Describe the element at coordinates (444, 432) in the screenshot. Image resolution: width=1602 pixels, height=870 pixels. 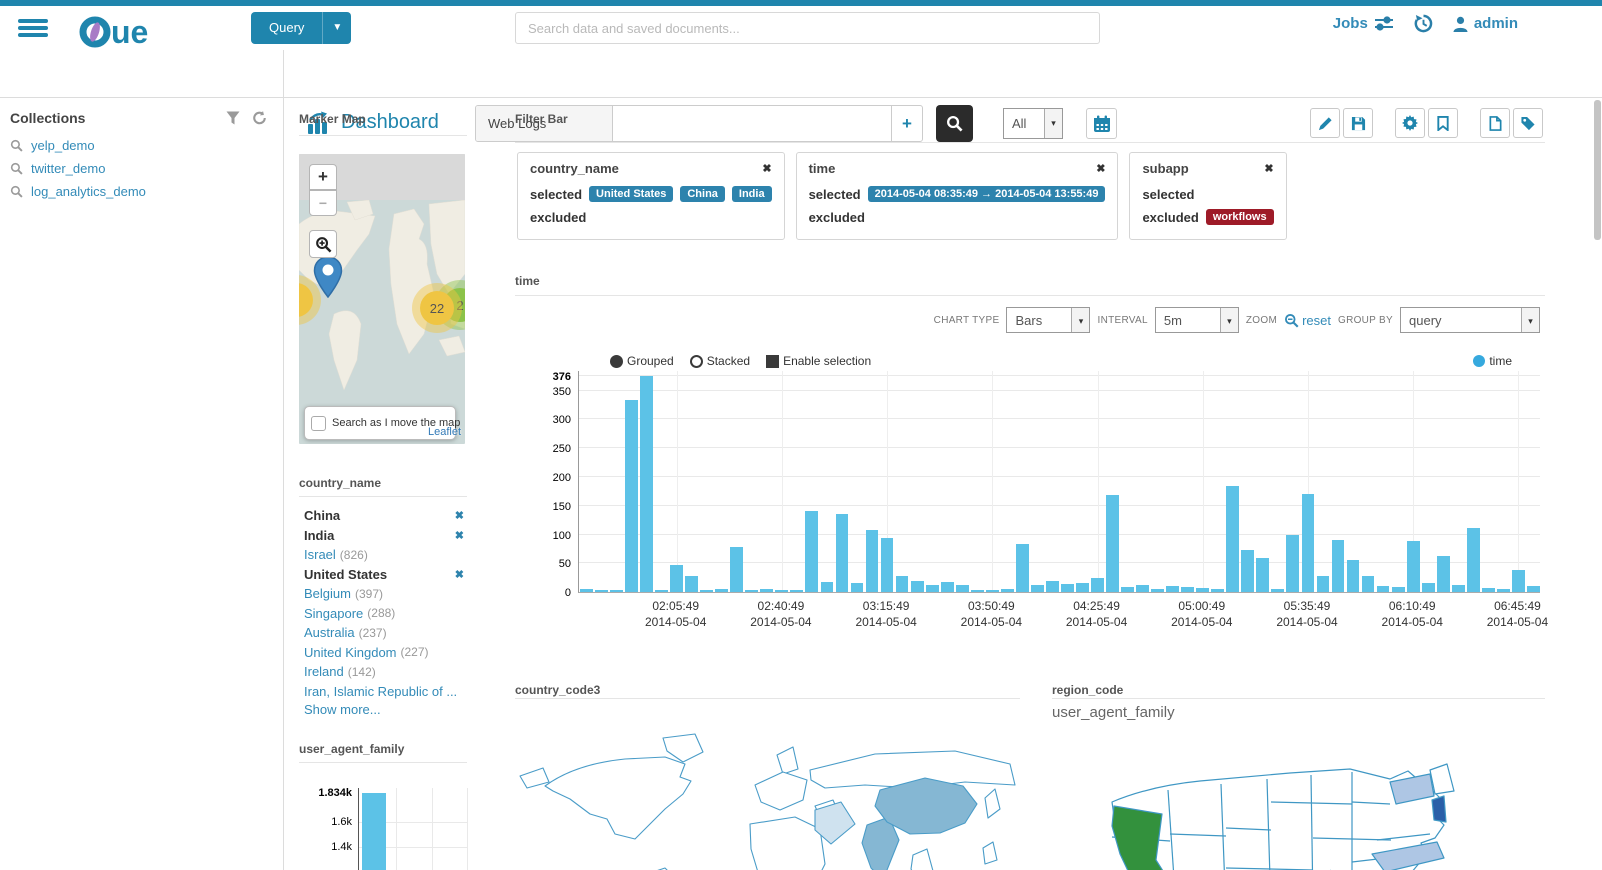
I see `leaflet-attribution-link: Leaflet` at that location.